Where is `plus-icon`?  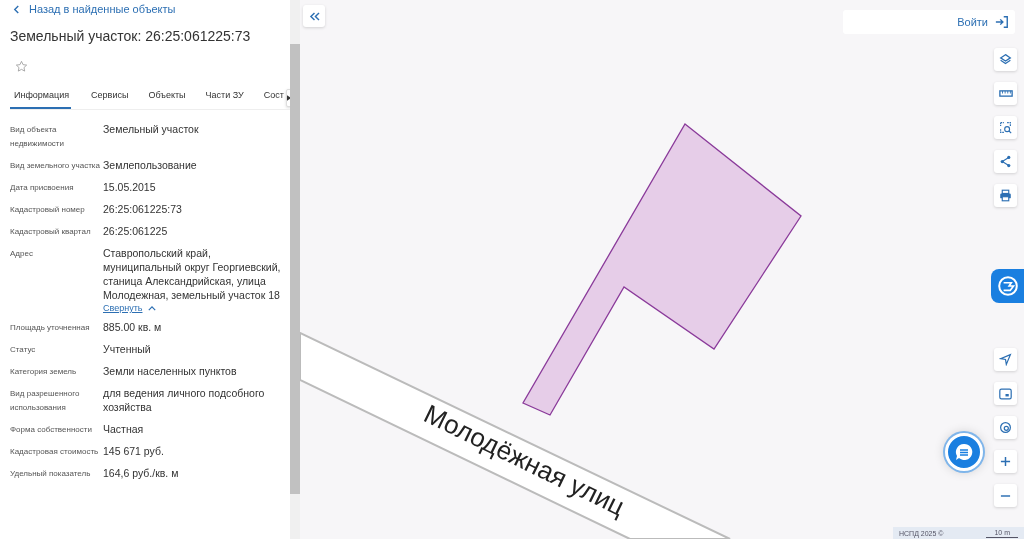
plus-icon is located at coordinates (1005, 461).